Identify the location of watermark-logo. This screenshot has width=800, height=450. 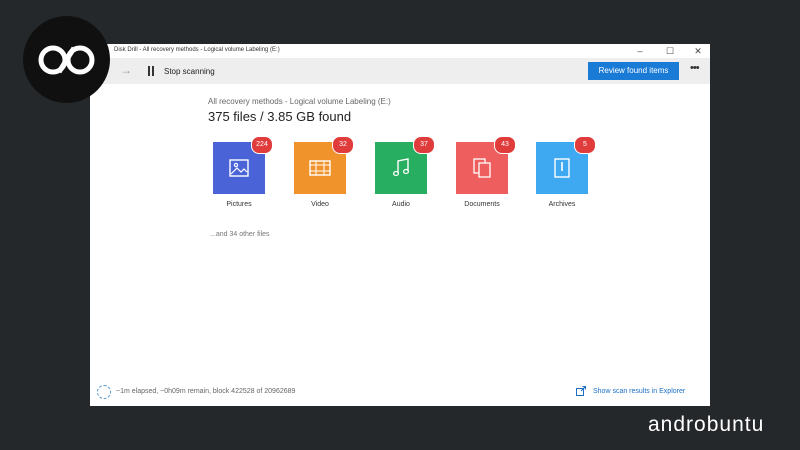
(66, 59).